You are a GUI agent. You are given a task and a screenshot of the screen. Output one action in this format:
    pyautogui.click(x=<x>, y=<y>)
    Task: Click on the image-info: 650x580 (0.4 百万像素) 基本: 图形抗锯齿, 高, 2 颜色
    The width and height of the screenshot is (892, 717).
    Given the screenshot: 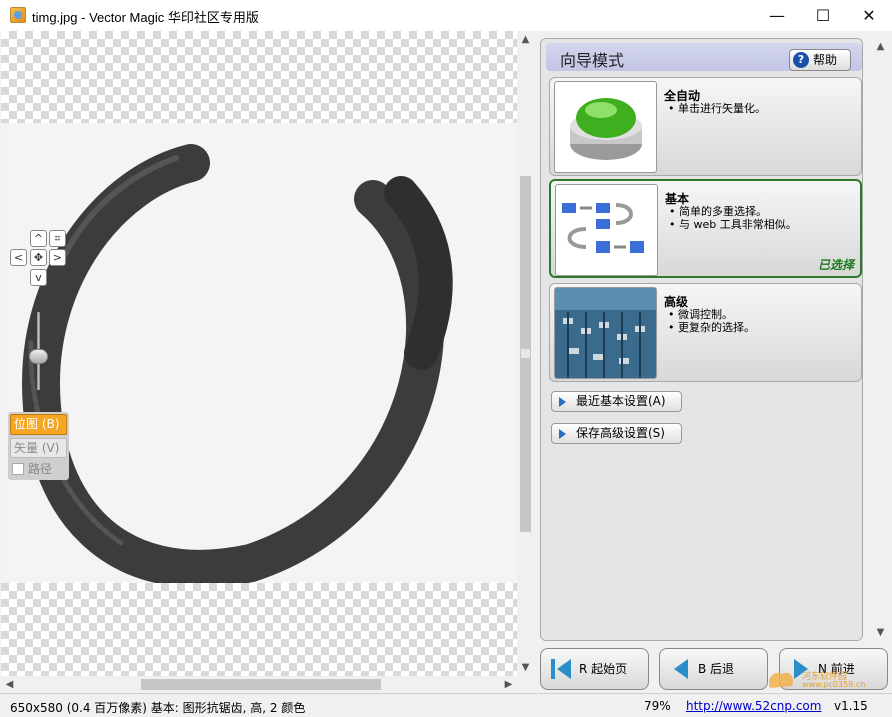 What is the action you would take?
    pyautogui.click(x=158, y=708)
    